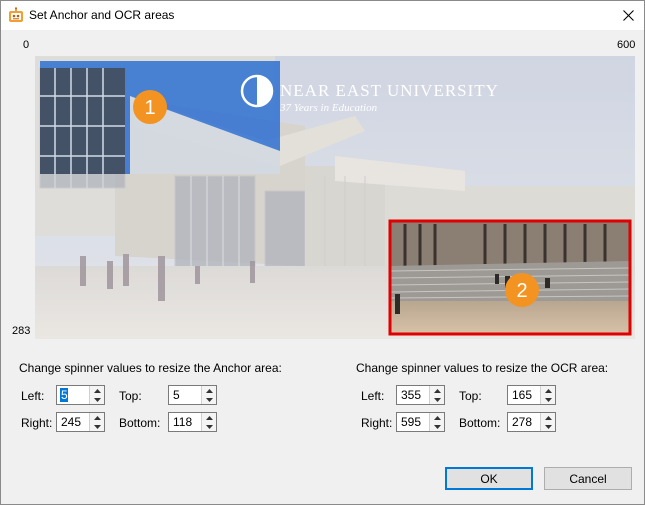 Image resolution: width=645 pixels, height=505 pixels. What do you see at coordinates (140, 423) in the screenshot?
I see `anchor-bottom-label: Bottom:` at bounding box center [140, 423].